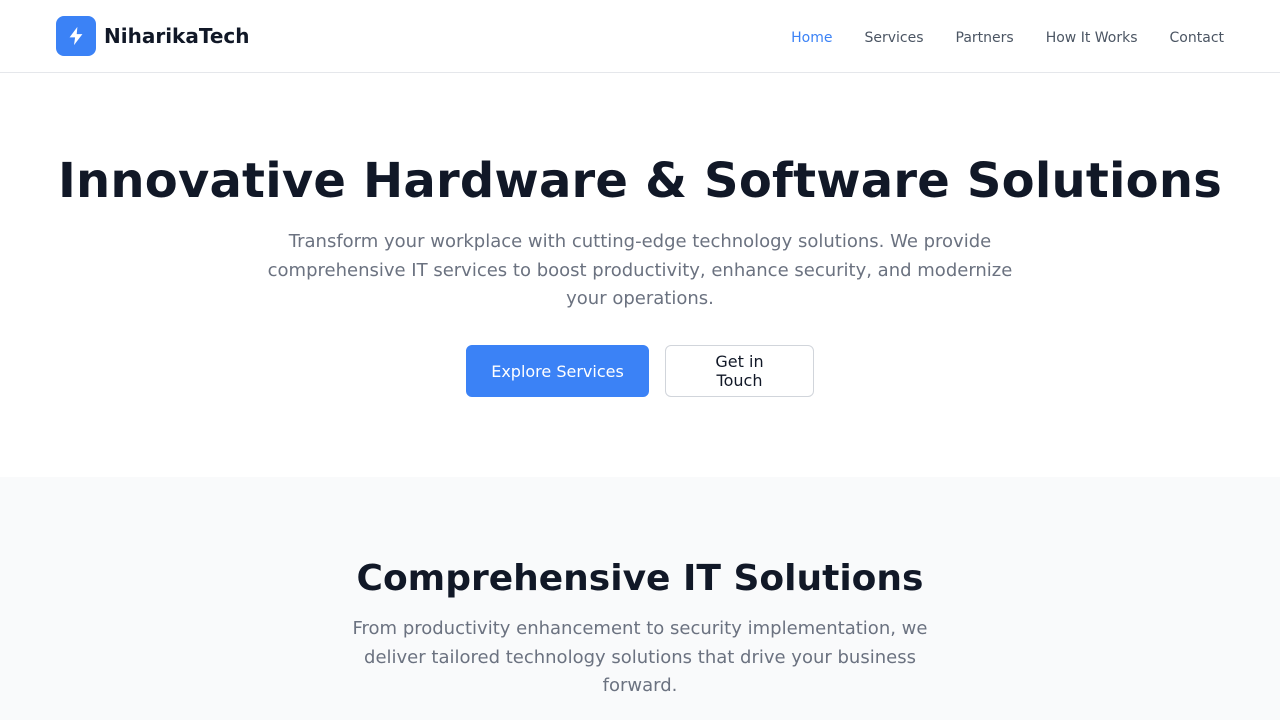 The image size is (1280, 720). What do you see at coordinates (177, 36) in the screenshot?
I see `brand-name: NiharikaTech` at bounding box center [177, 36].